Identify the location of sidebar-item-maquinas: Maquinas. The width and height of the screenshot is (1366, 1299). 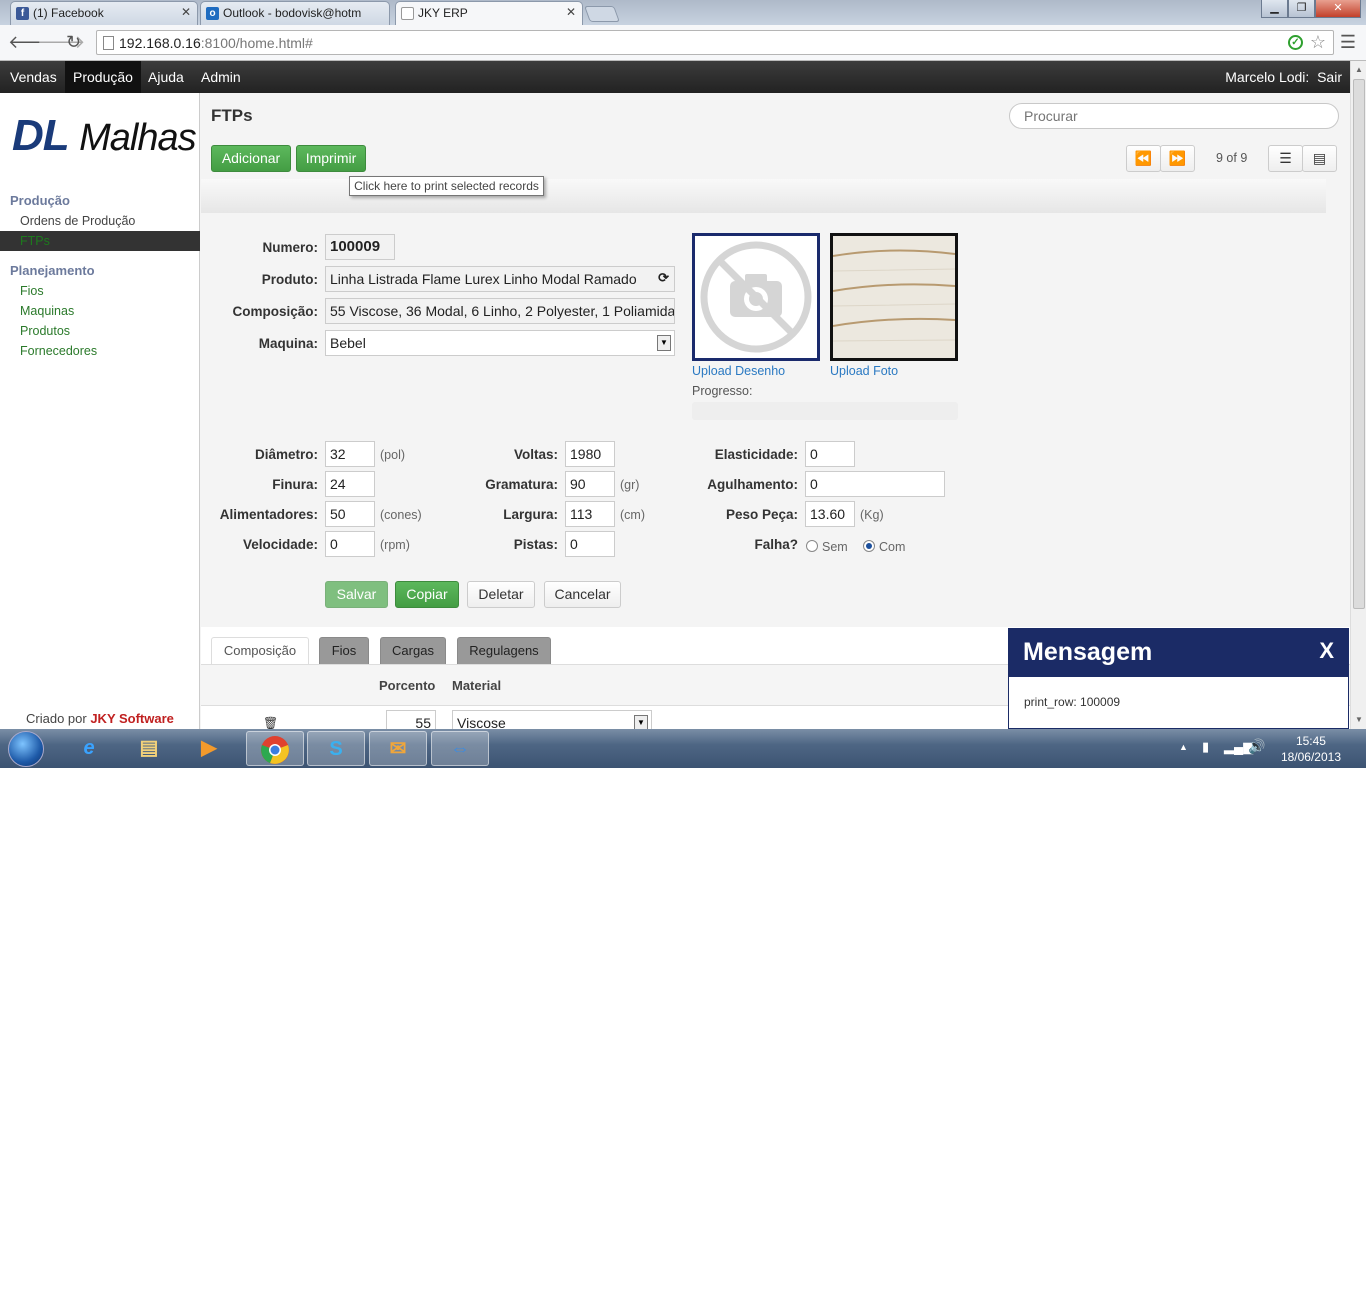
(47, 311).